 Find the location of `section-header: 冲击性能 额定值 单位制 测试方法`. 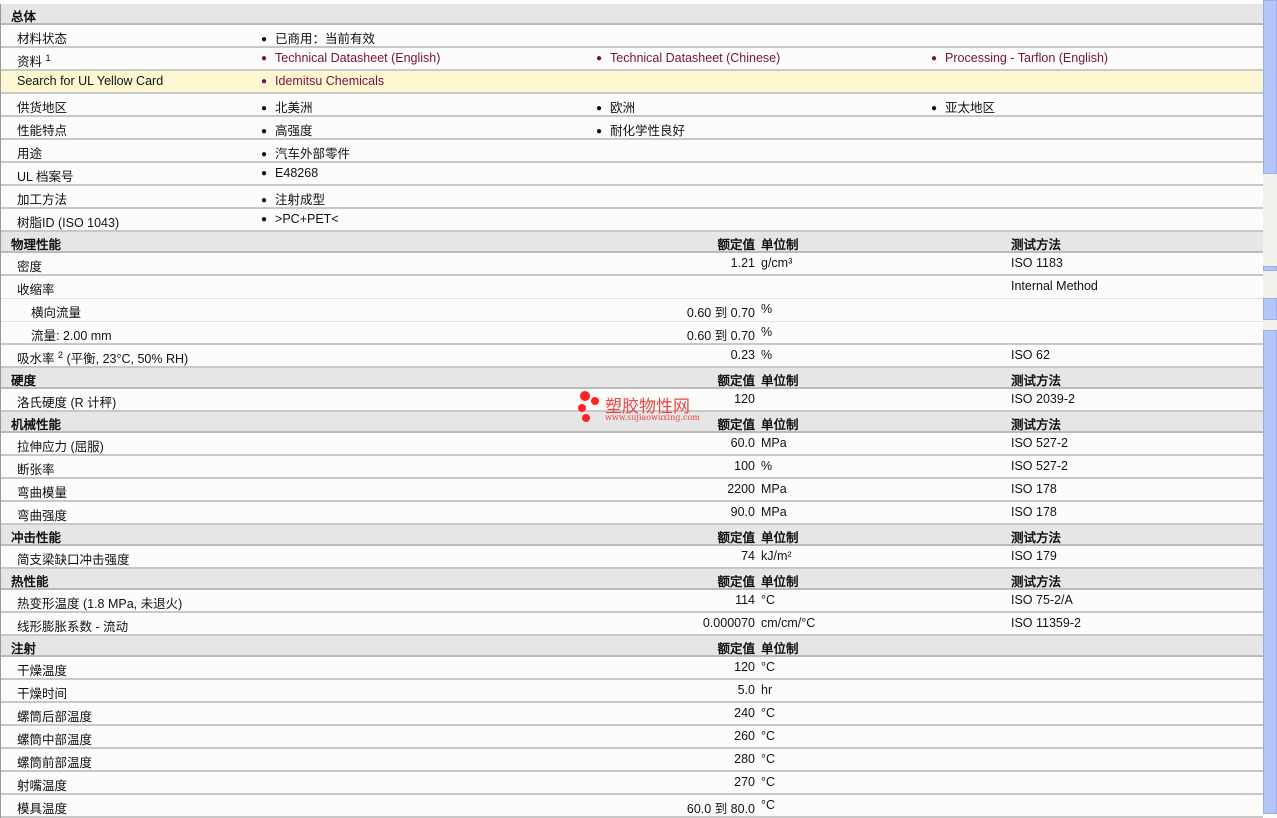

section-header: 冲击性能 额定值 单位制 测试方法 is located at coordinates (632, 535).